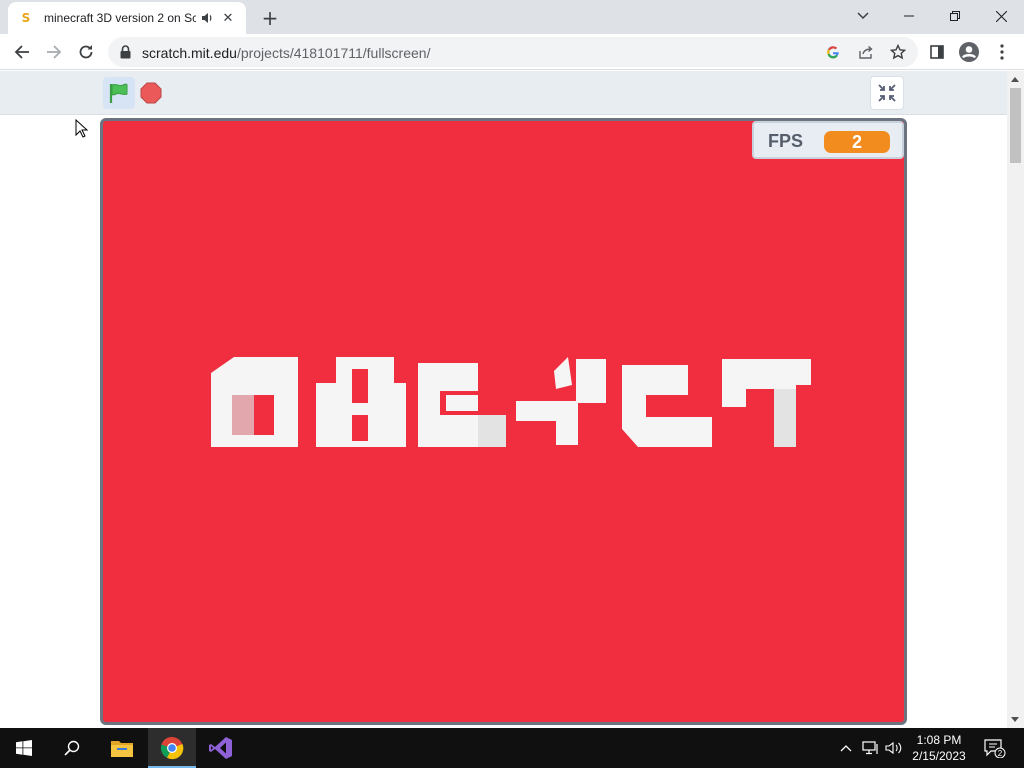 This screenshot has width=1024, height=768. I want to click on restore-button, so click(955, 16).